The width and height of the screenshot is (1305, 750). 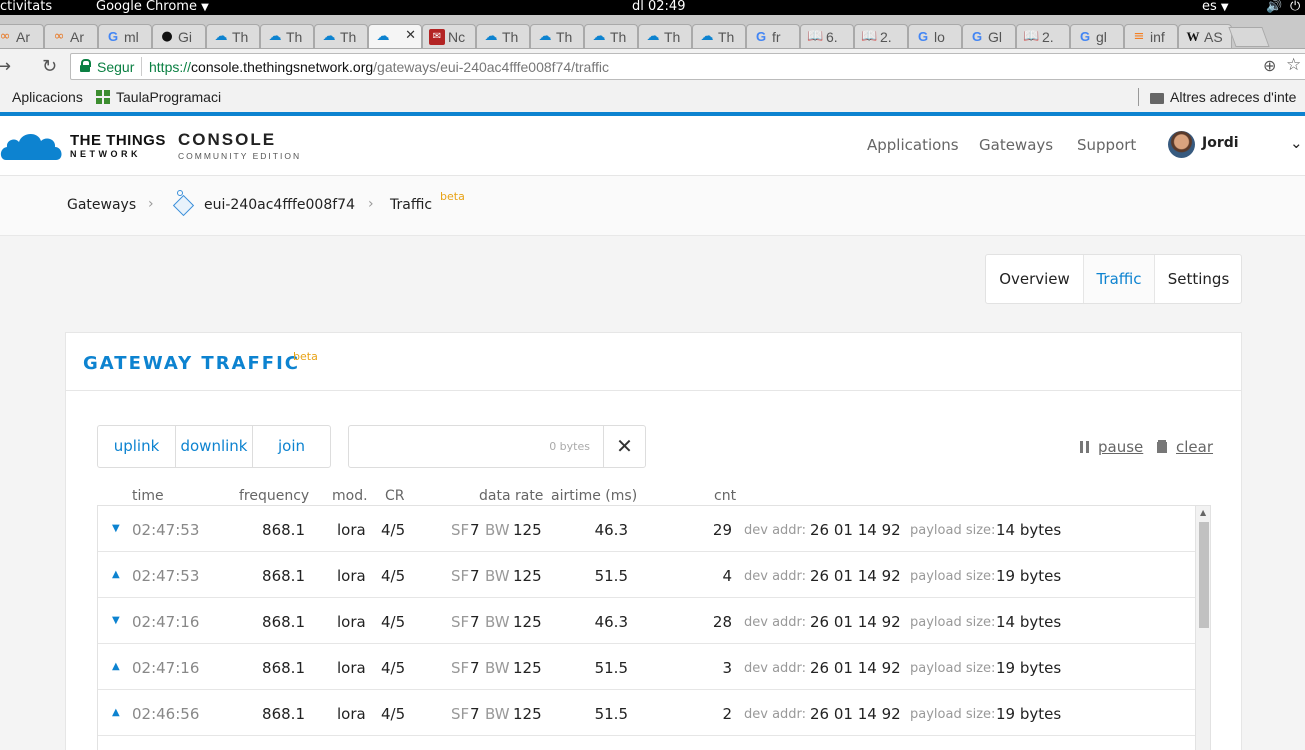 I want to click on browser-tab: W AS, so click(x=1205, y=36).